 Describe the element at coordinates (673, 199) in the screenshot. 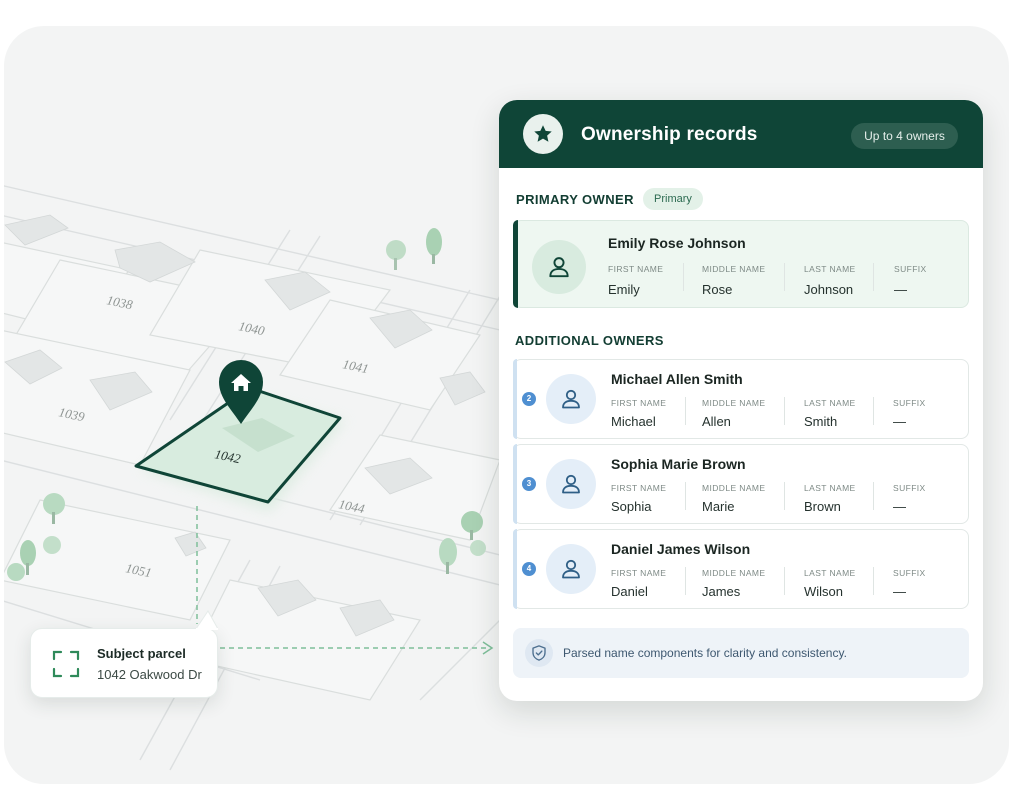

I see `primary-tag: Primary` at that location.